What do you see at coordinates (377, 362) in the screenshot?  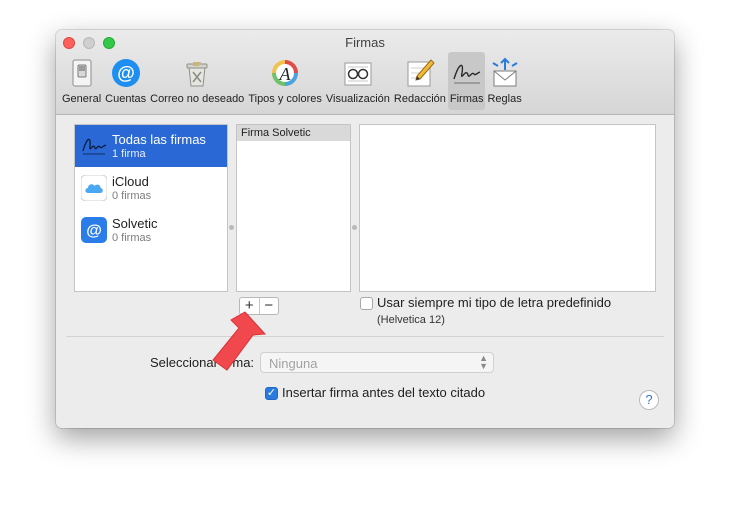 I see `select-signature-dropdown: Ninguna ▲ ▼` at bounding box center [377, 362].